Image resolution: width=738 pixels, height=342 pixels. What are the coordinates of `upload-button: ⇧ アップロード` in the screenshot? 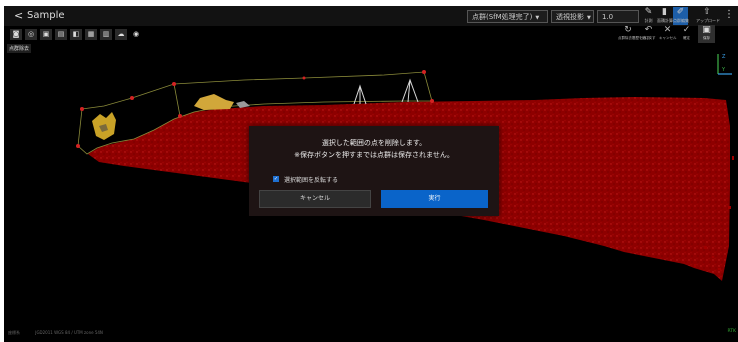 It's located at (708, 16).